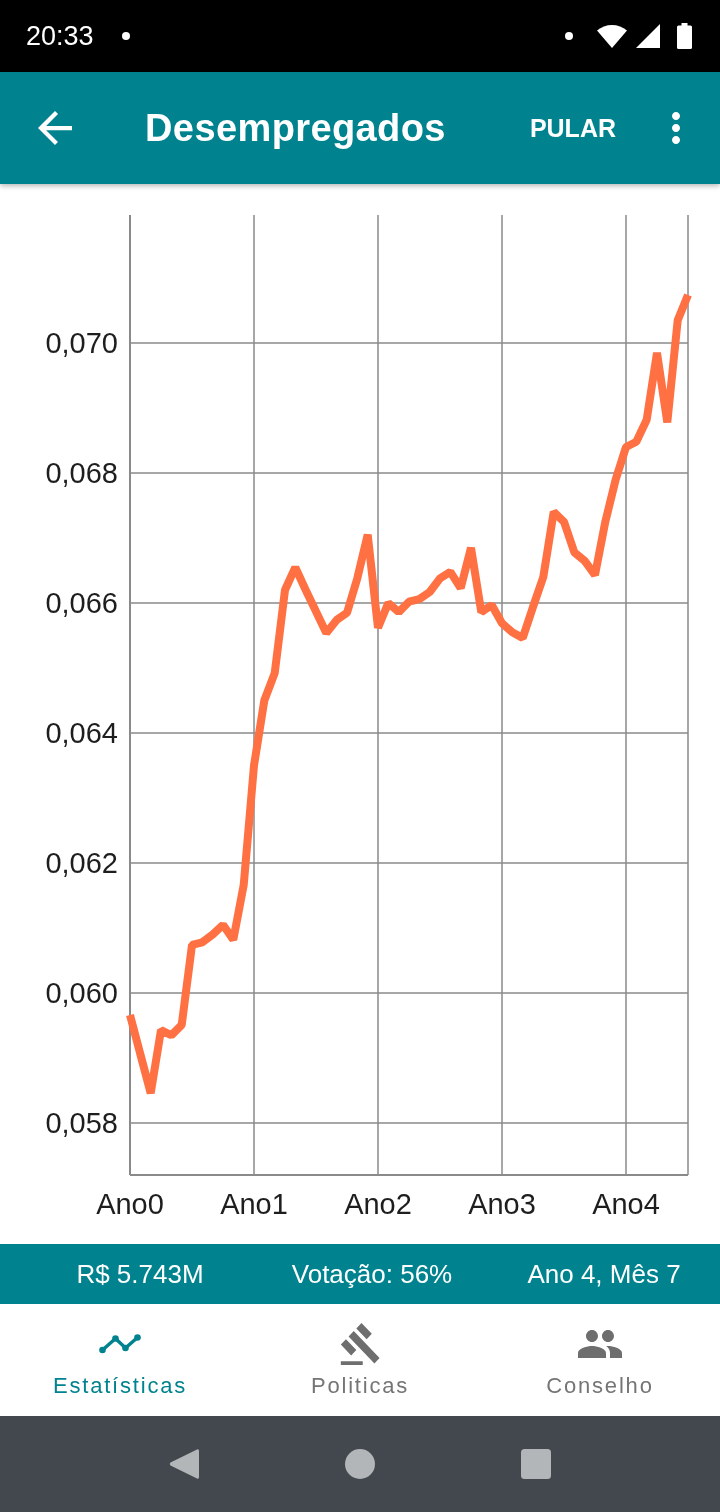  I want to click on vote-label: Votação: 56%, so click(372, 1274).